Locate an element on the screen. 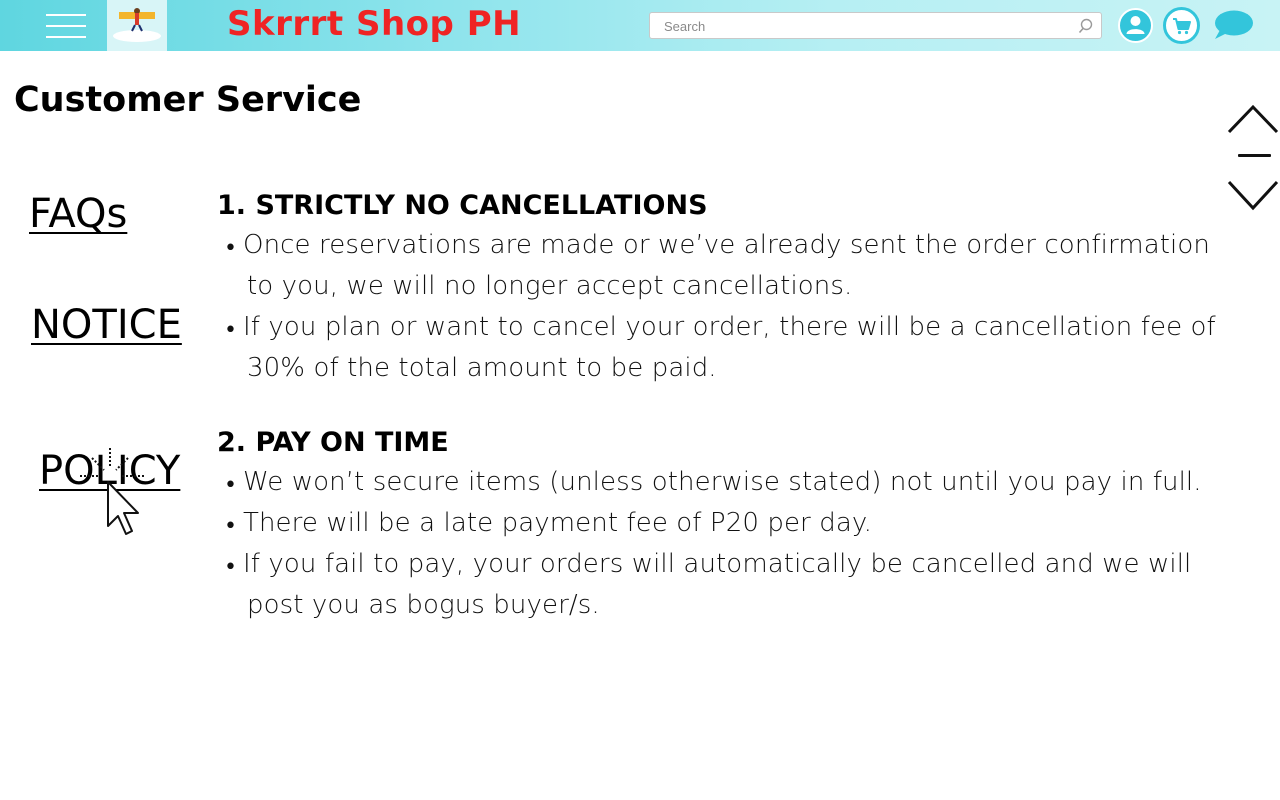 This screenshot has width=1280, height=800. scroll-down-button is located at coordinates (1253, 195).